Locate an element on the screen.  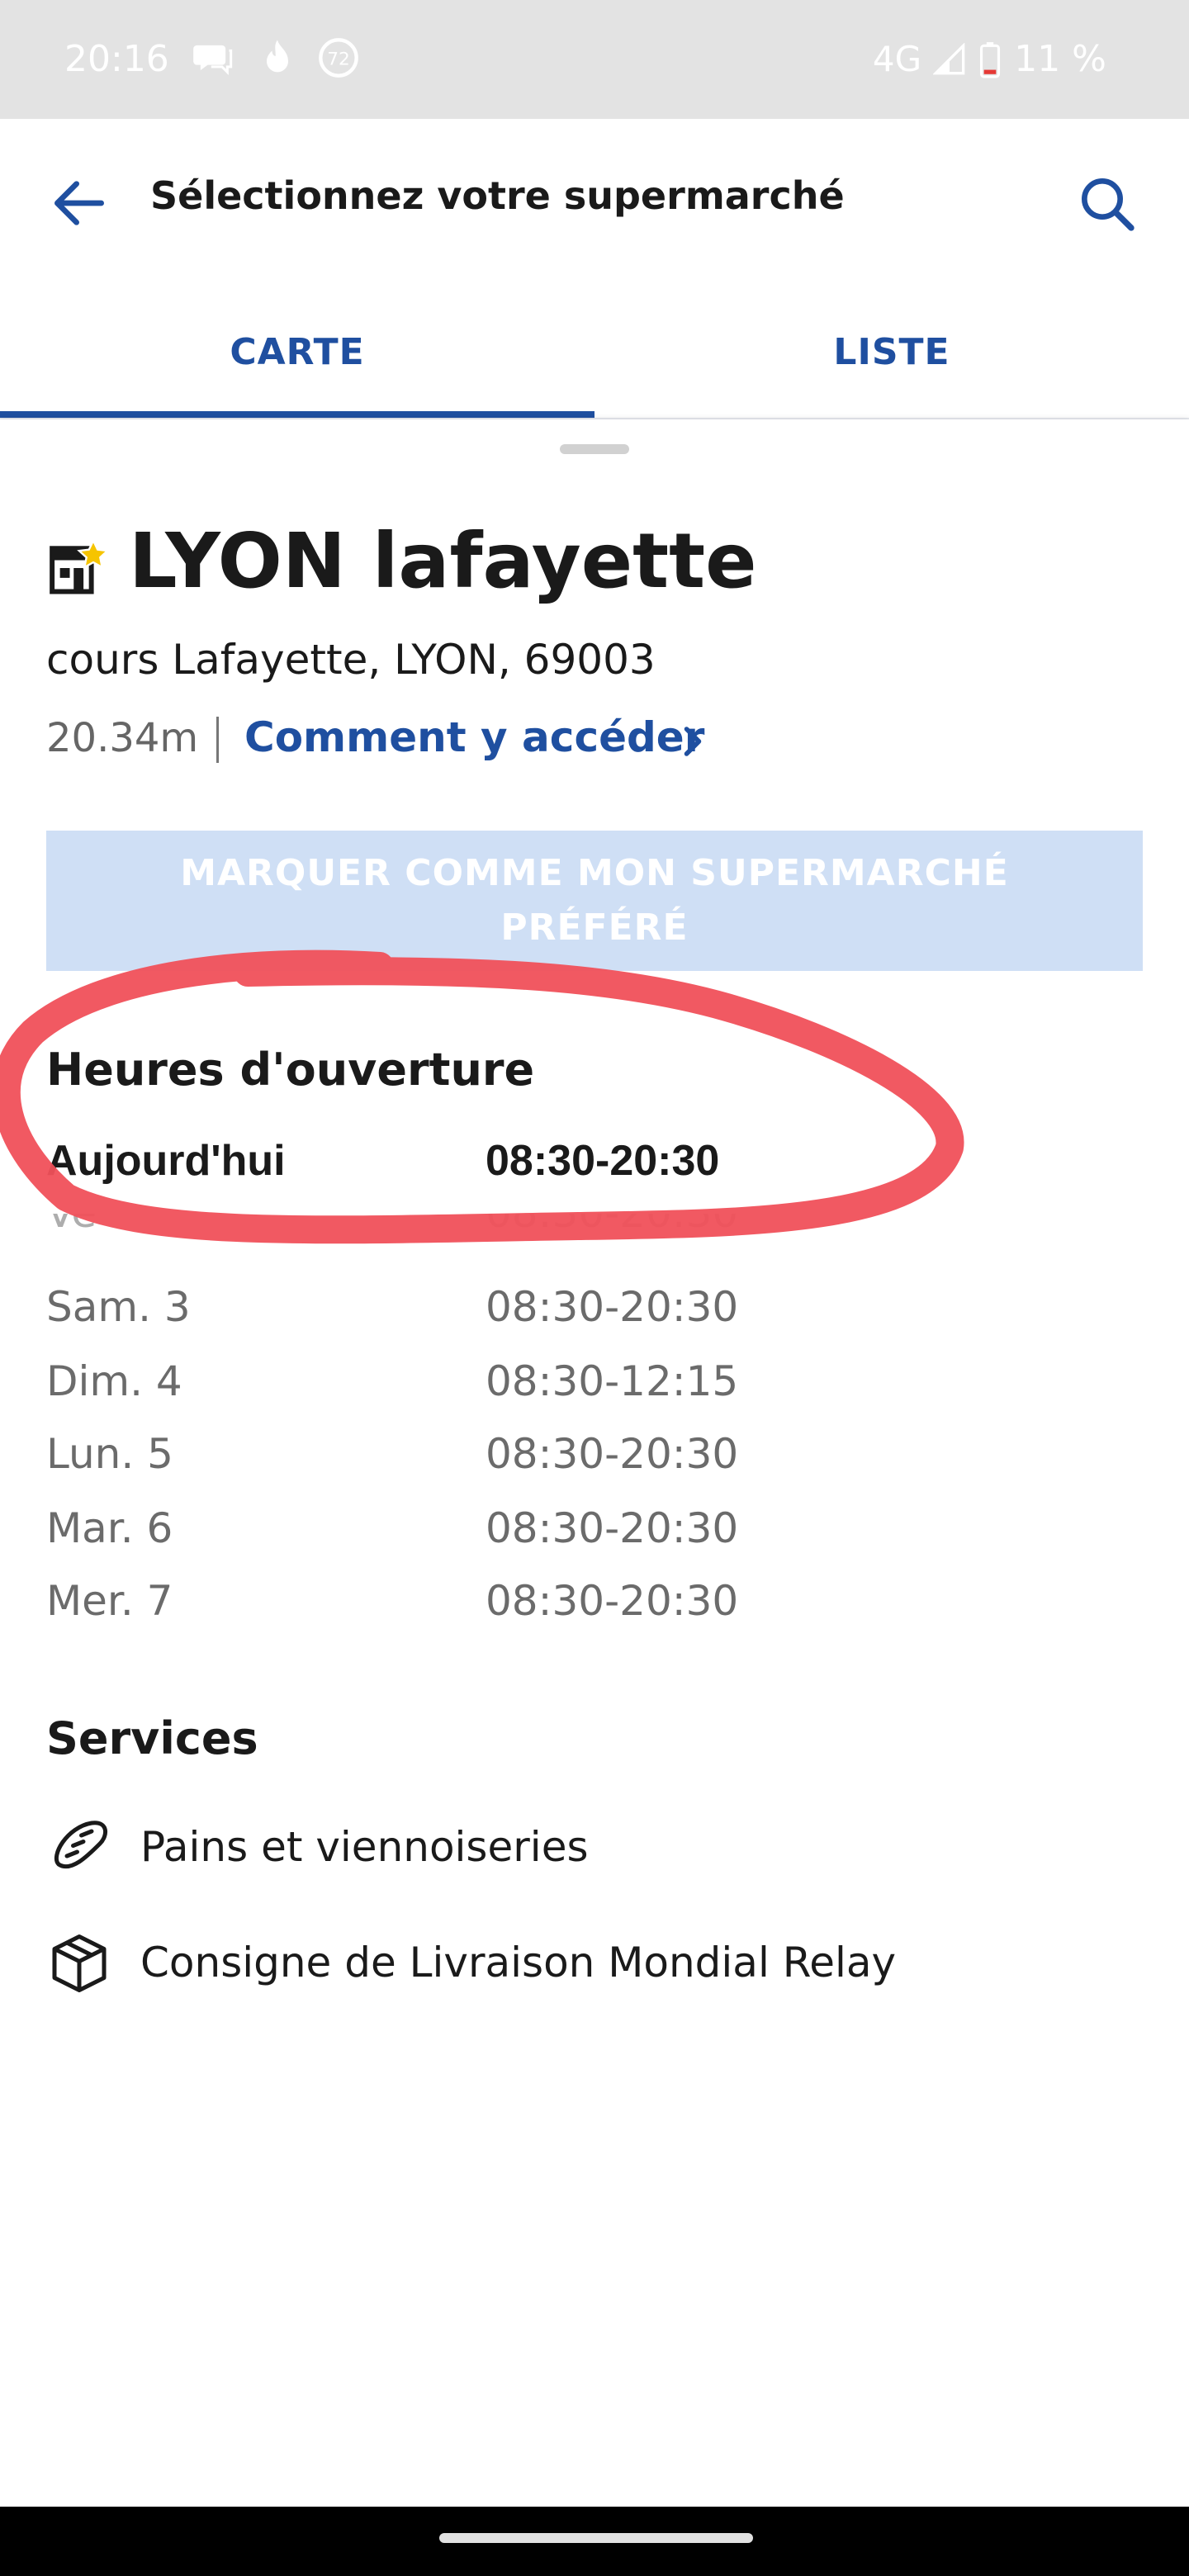
hours-row: Dim. 4 08:30-12:15 is located at coordinates (583, 1386).